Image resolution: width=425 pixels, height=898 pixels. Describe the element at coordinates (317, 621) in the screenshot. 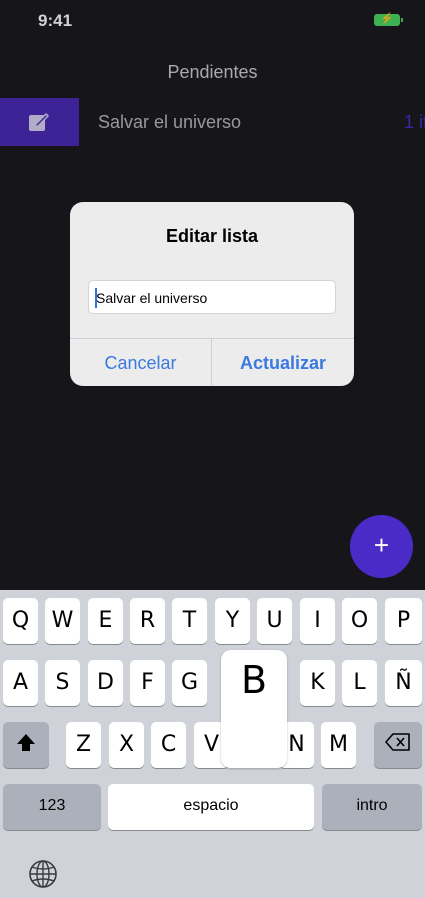

I see `key-i: I` at that location.